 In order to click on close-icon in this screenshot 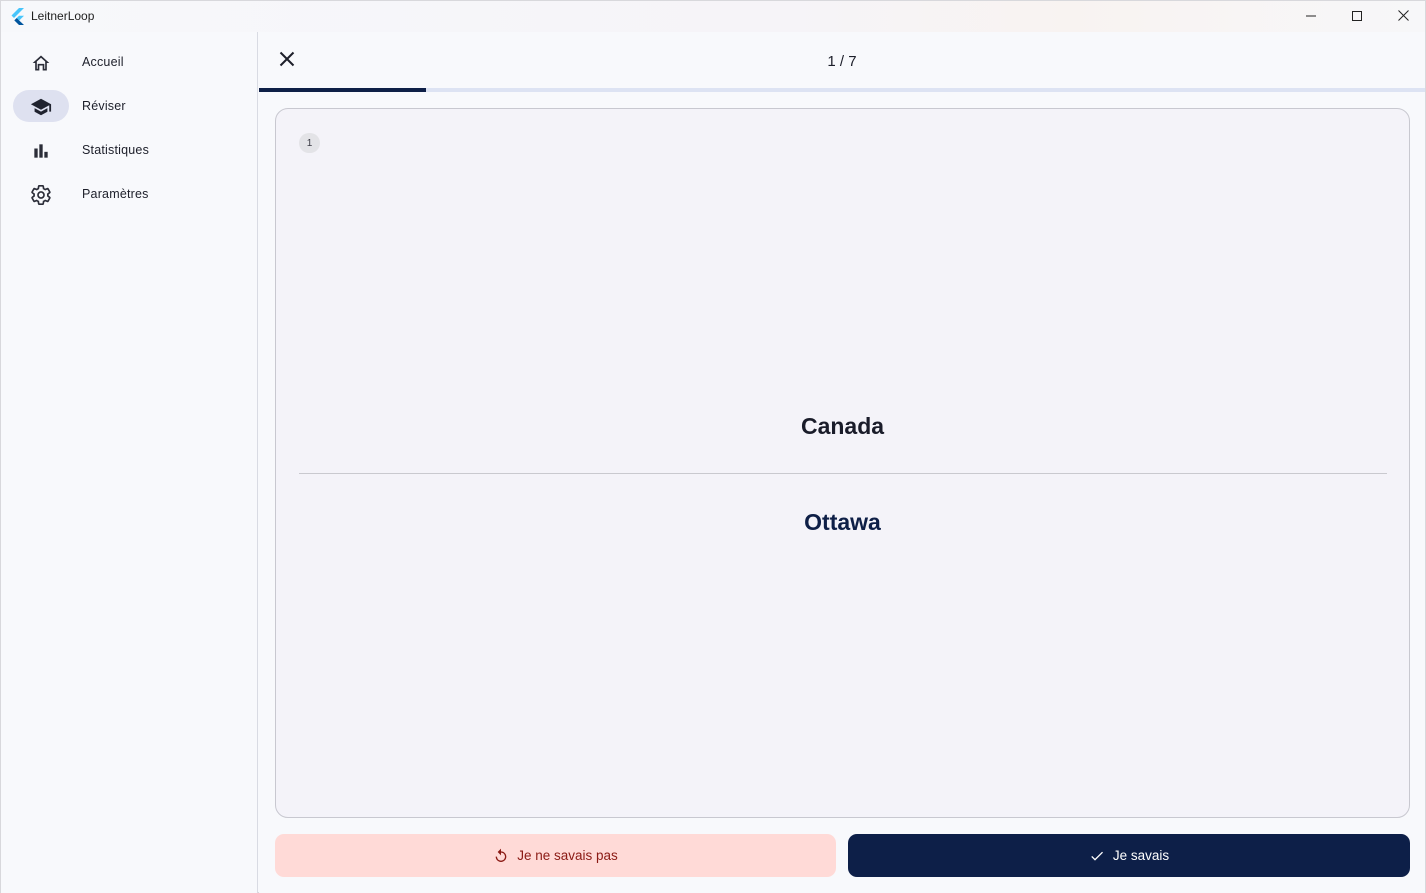, I will do `click(1403, 17)`.